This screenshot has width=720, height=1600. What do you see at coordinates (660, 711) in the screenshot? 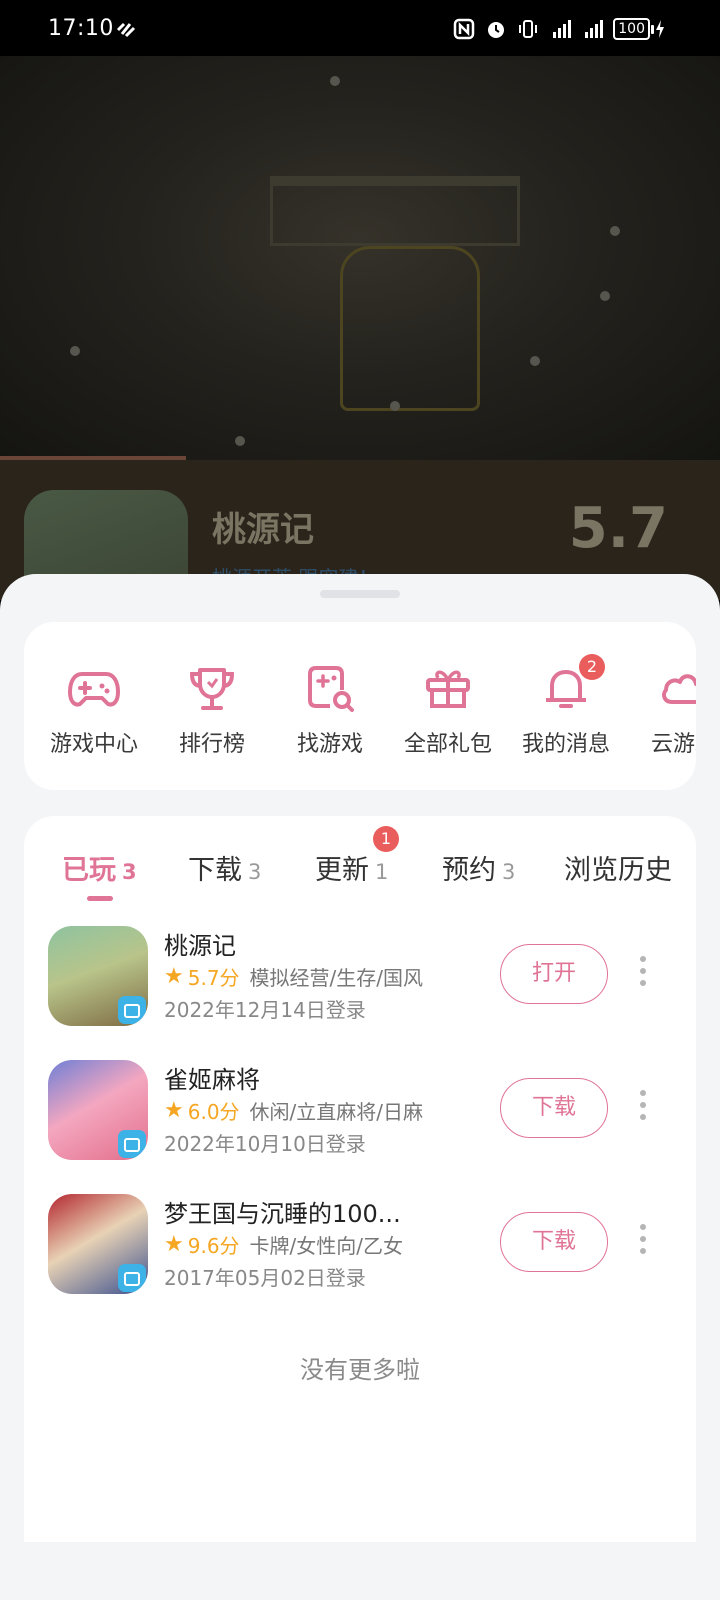
I see `quick-cloud-game: 云游戏` at bounding box center [660, 711].